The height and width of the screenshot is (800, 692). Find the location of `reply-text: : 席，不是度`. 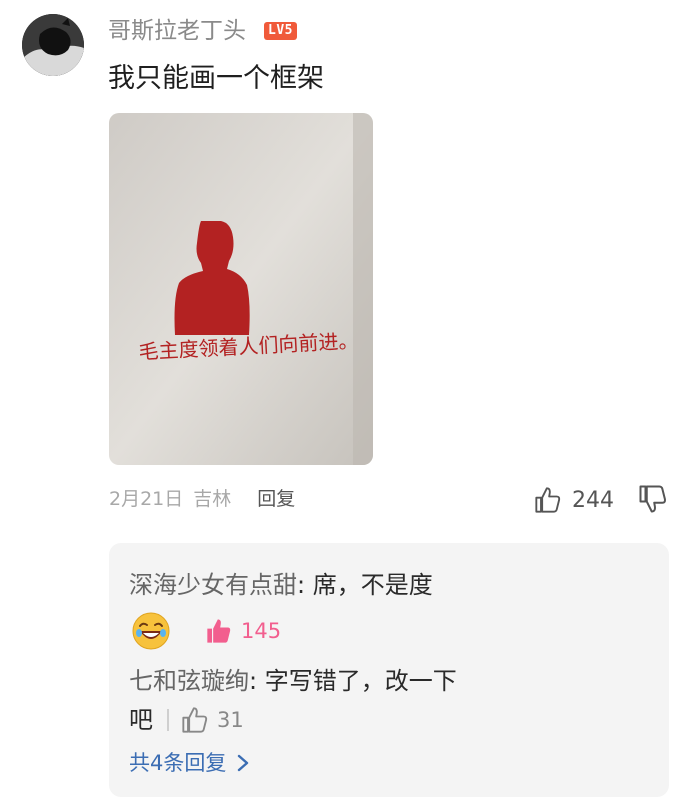

reply-text: : 席，不是度 is located at coordinates (365, 585).